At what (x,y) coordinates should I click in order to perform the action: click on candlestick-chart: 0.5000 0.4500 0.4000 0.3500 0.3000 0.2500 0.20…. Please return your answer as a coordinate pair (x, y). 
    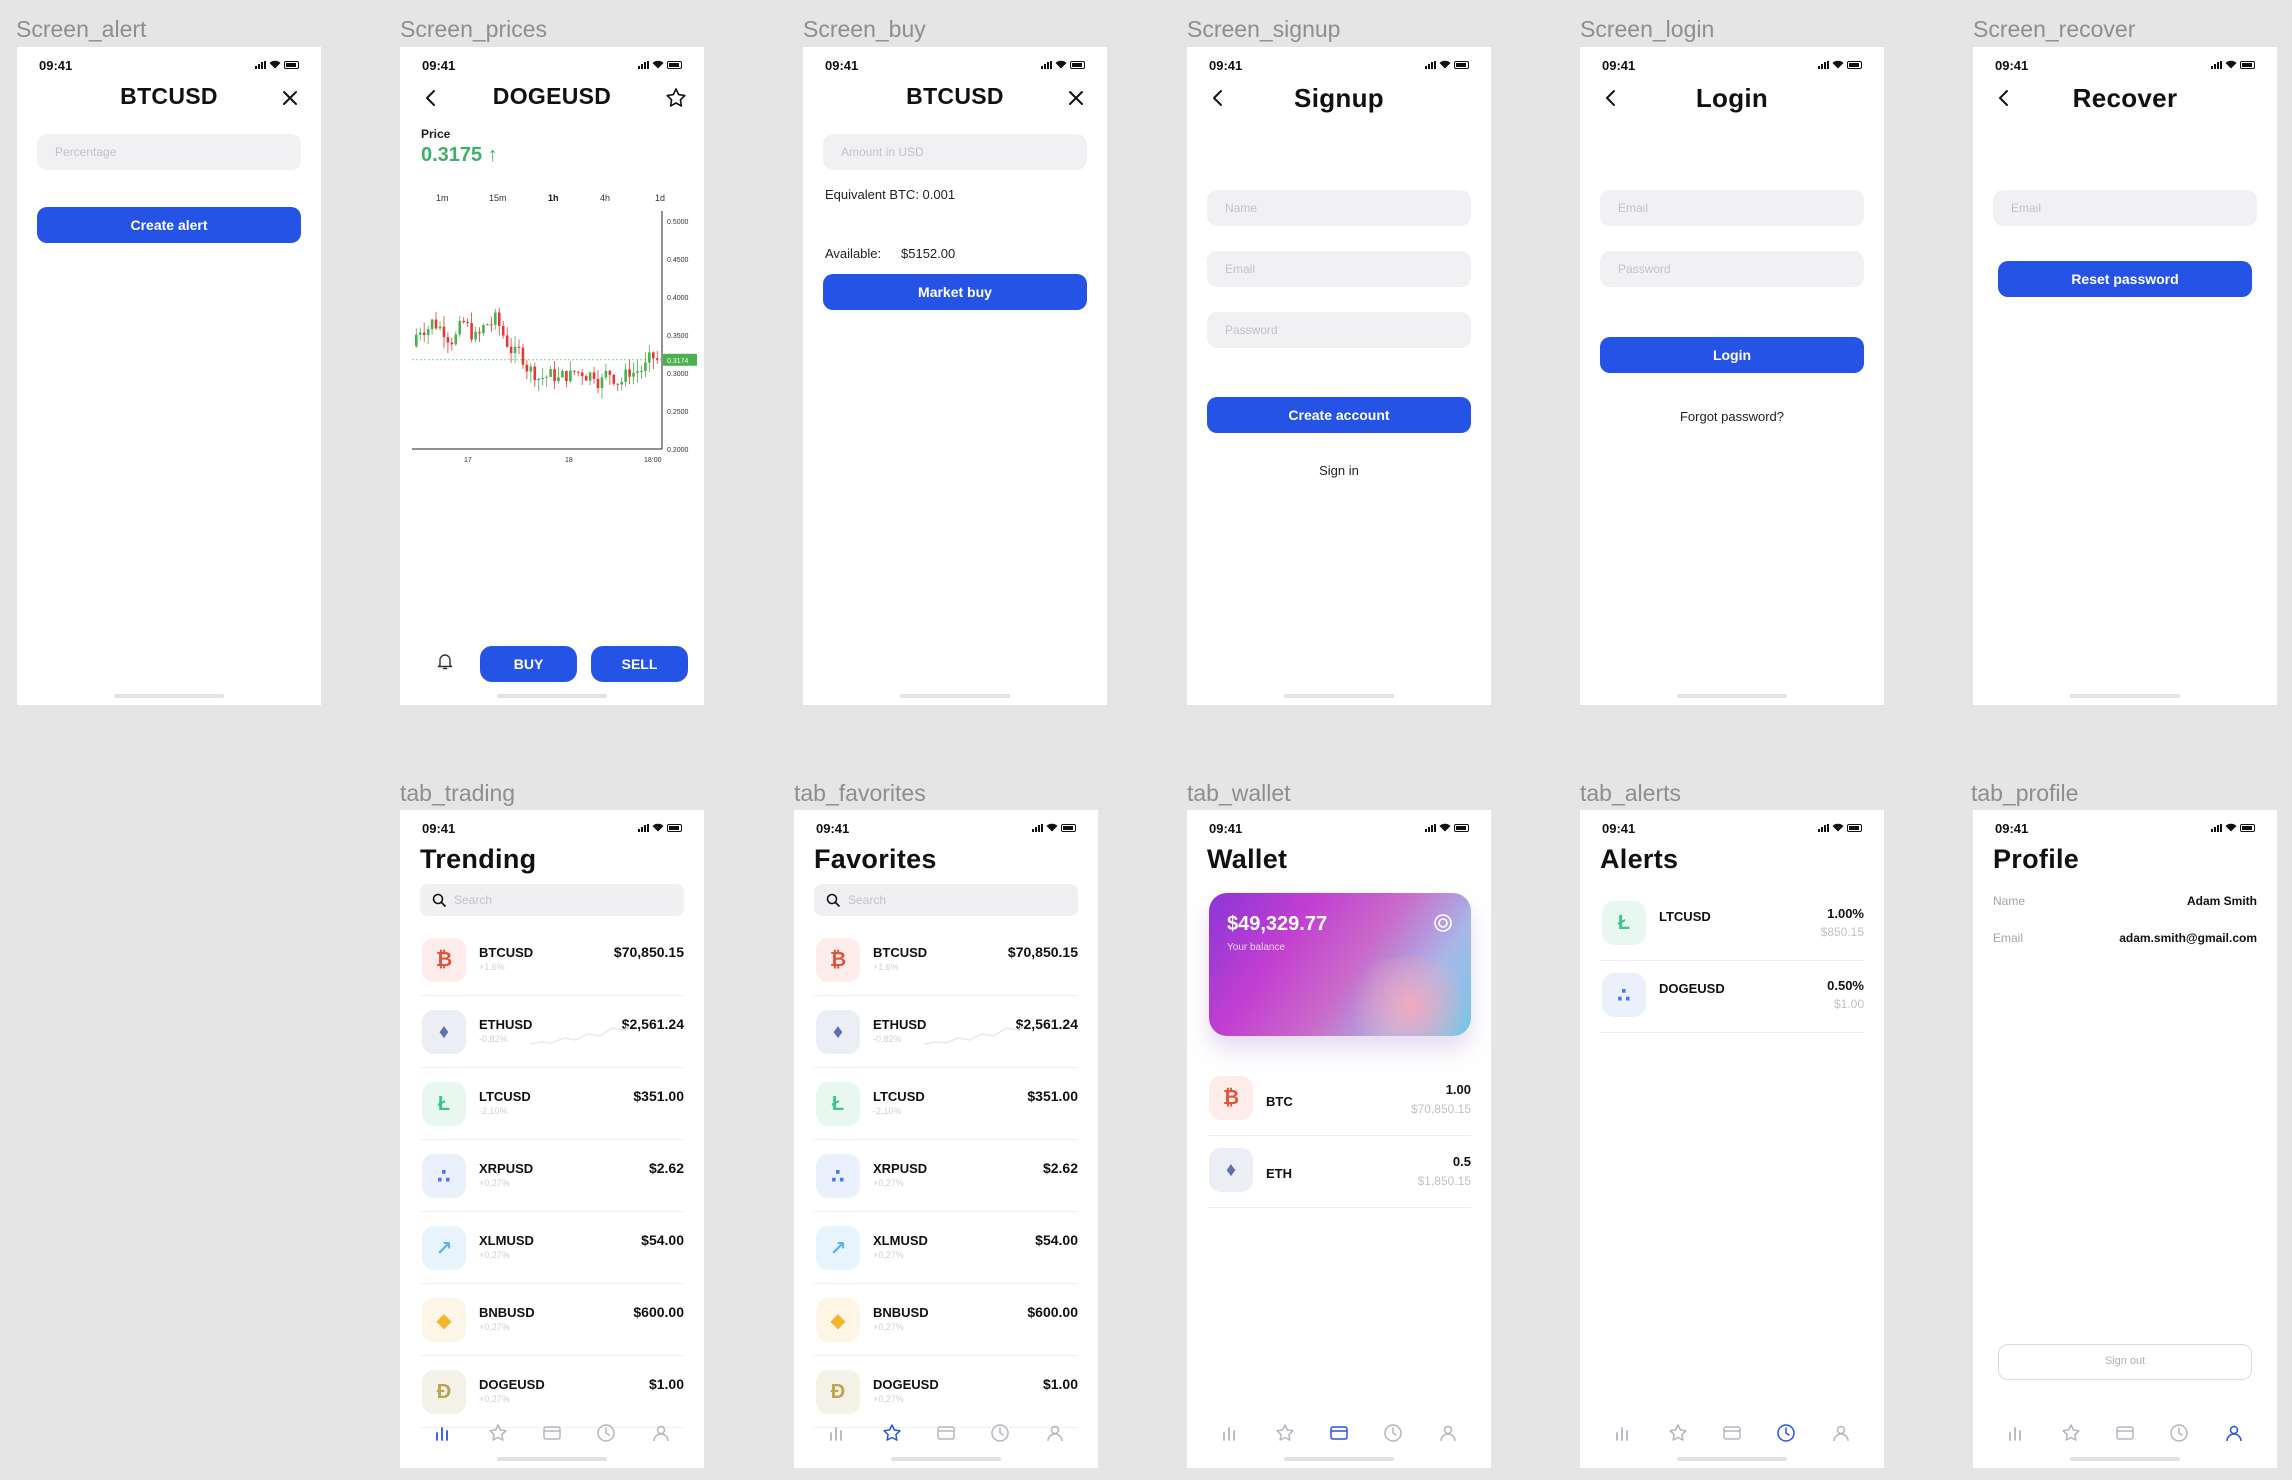
    Looking at the image, I should click on (557, 341).